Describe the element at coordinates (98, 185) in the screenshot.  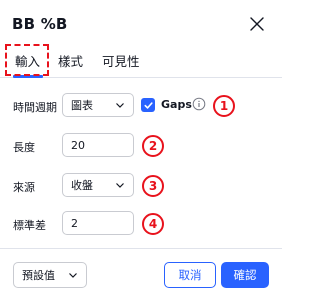
I see `source-select: 收盤` at that location.